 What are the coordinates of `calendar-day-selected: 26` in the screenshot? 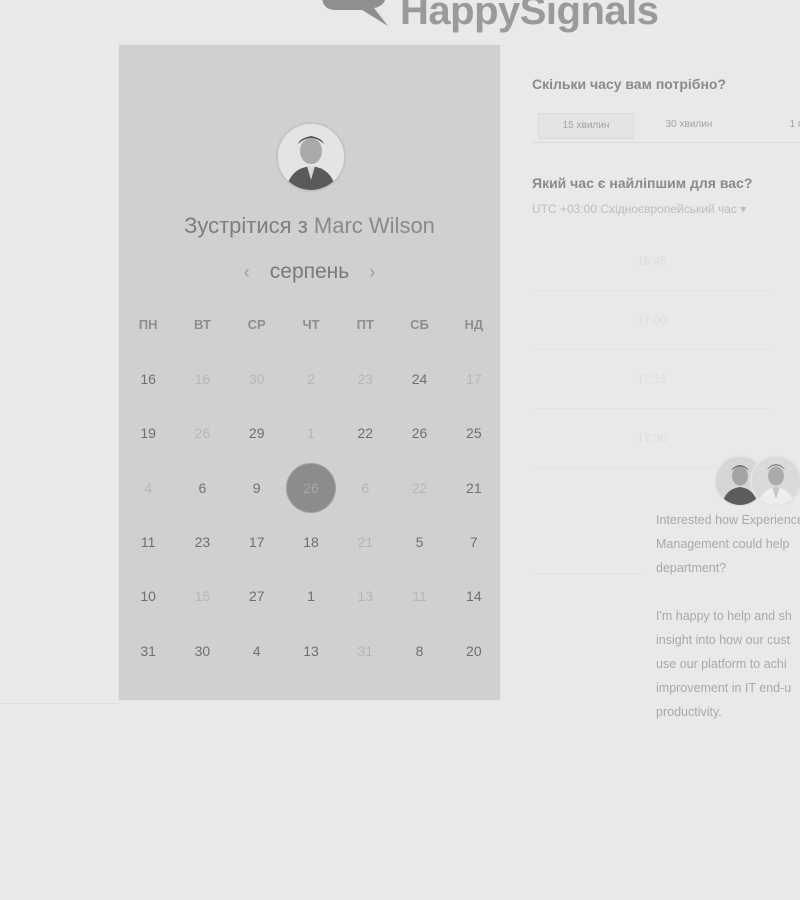 It's located at (311, 488).